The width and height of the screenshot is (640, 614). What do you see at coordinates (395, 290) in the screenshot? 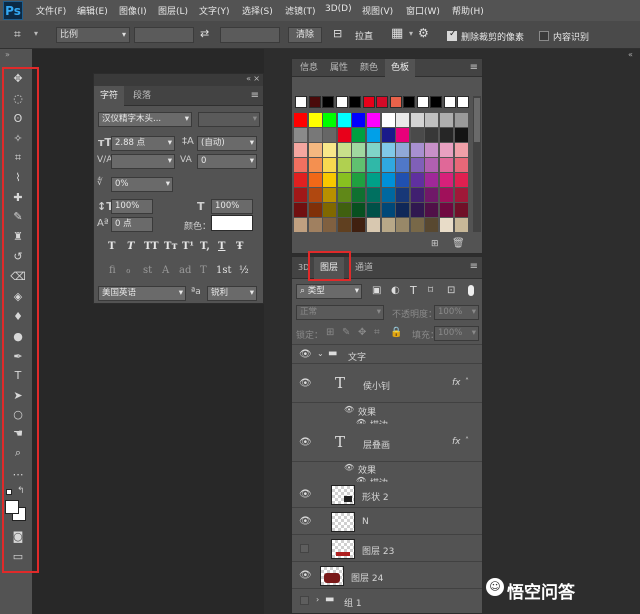
I see `filter-adjustment-icon: ◐` at bounding box center [395, 290].